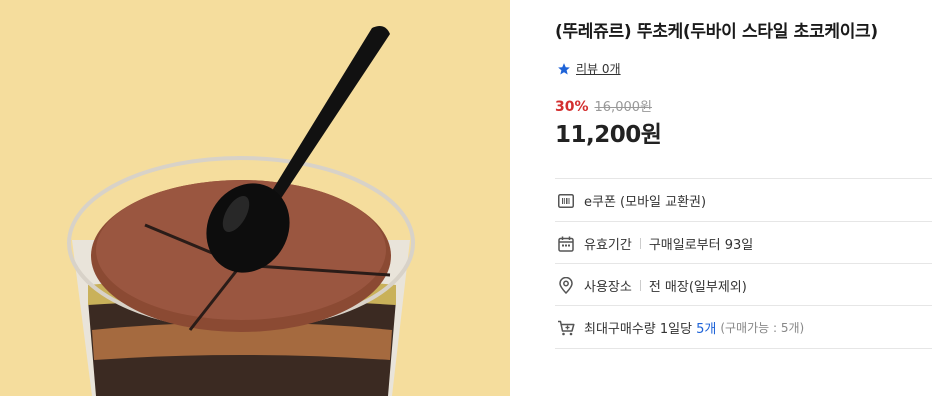 Image resolution: width=932 pixels, height=396 pixels. I want to click on validity-label: 유효기간, so click(608, 245).